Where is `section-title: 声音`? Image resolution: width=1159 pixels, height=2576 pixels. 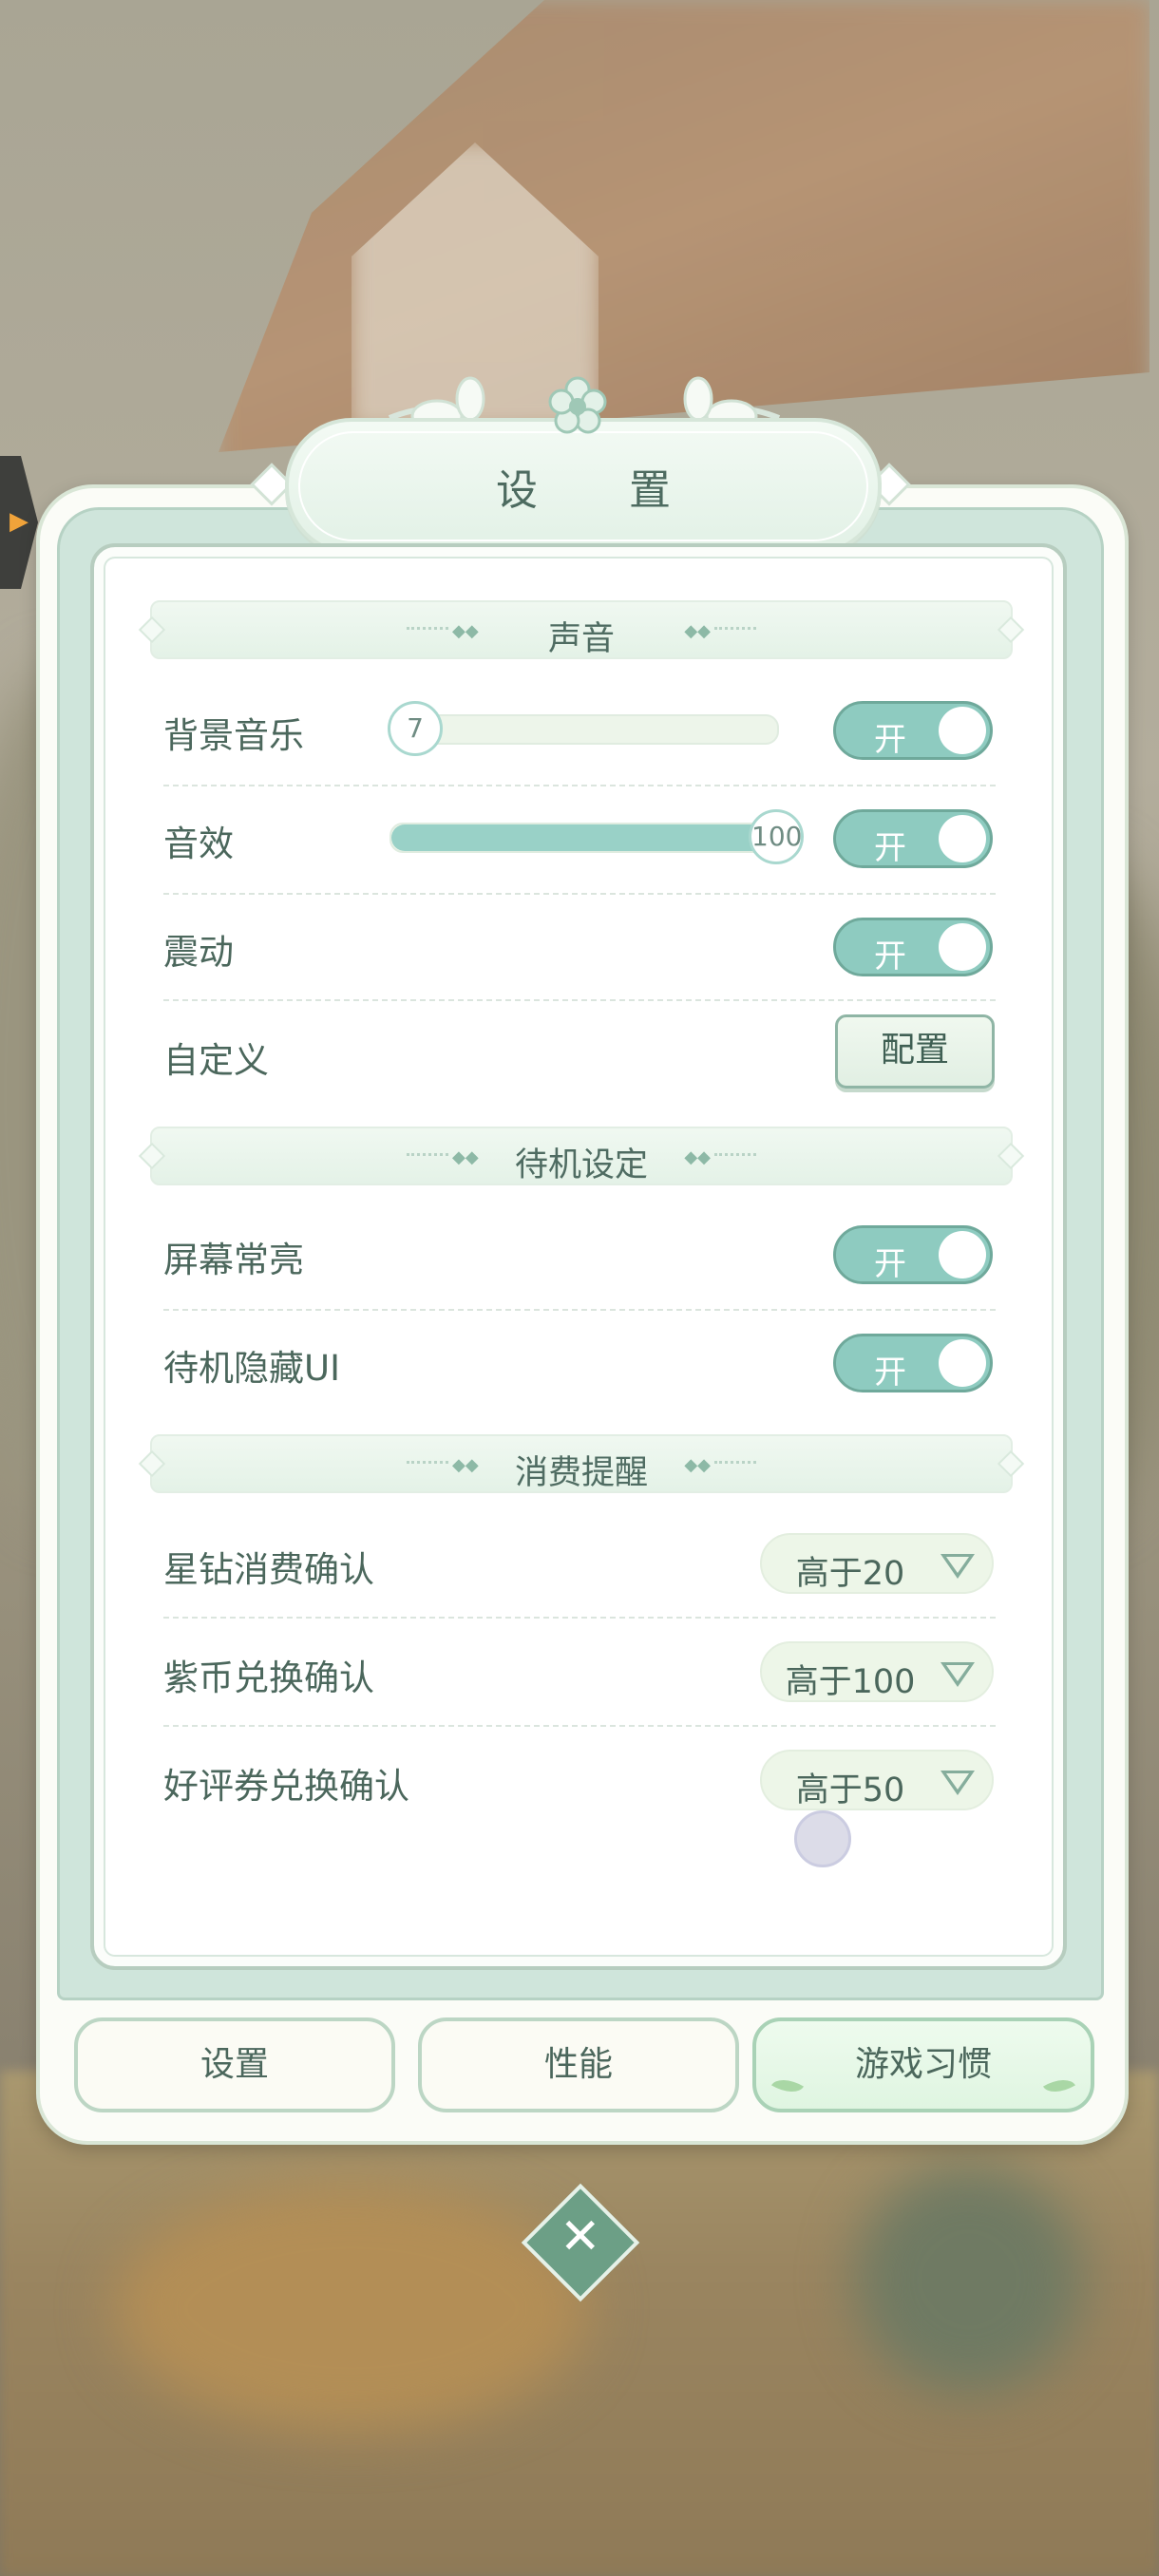
section-title: 声音 is located at coordinates (581, 639).